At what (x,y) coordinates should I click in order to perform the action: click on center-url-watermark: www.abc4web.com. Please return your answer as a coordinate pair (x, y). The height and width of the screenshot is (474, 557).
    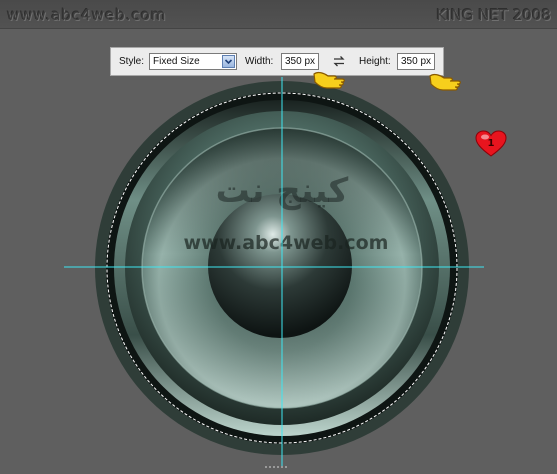
    Looking at the image, I should click on (286, 243).